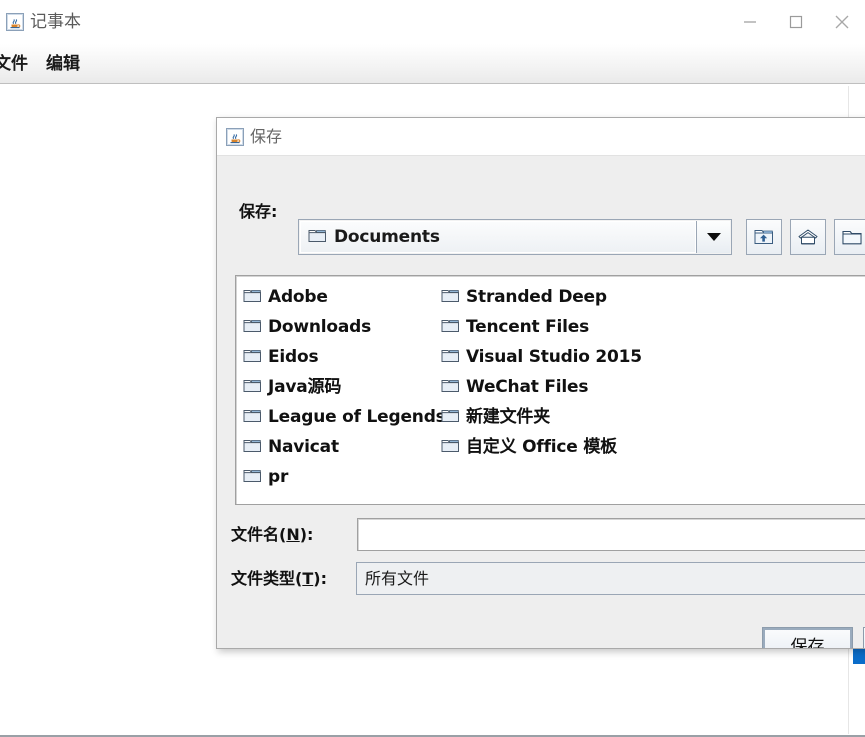  What do you see at coordinates (528, 327) in the screenshot?
I see `list-item-label: Tencent Files` at bounding box center [528, 327].